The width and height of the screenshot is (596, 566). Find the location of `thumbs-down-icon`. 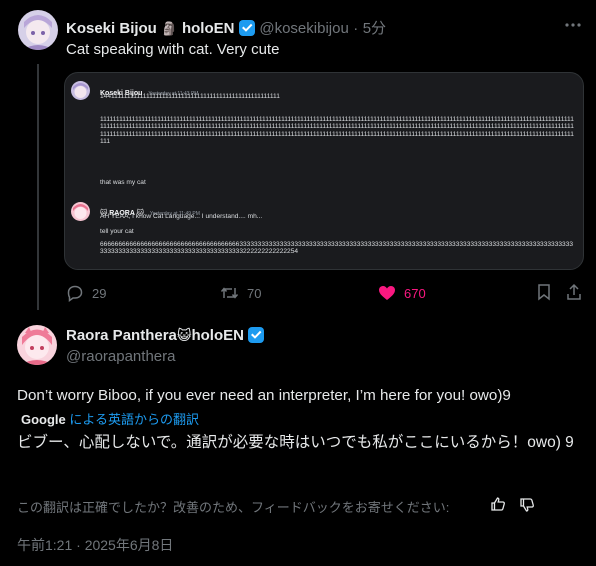

thumbs-down-icon is located at coordinates (527, 507).